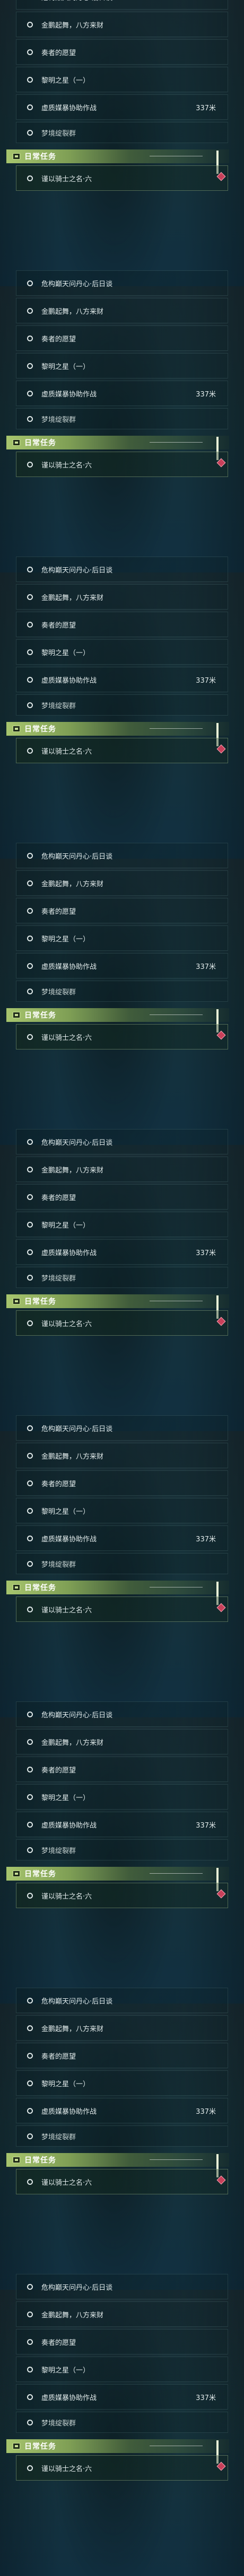  What do you see at coordinates (17, 442) in the screenshot?
I see `daily-task-icon` at bounding box center [17, 442].